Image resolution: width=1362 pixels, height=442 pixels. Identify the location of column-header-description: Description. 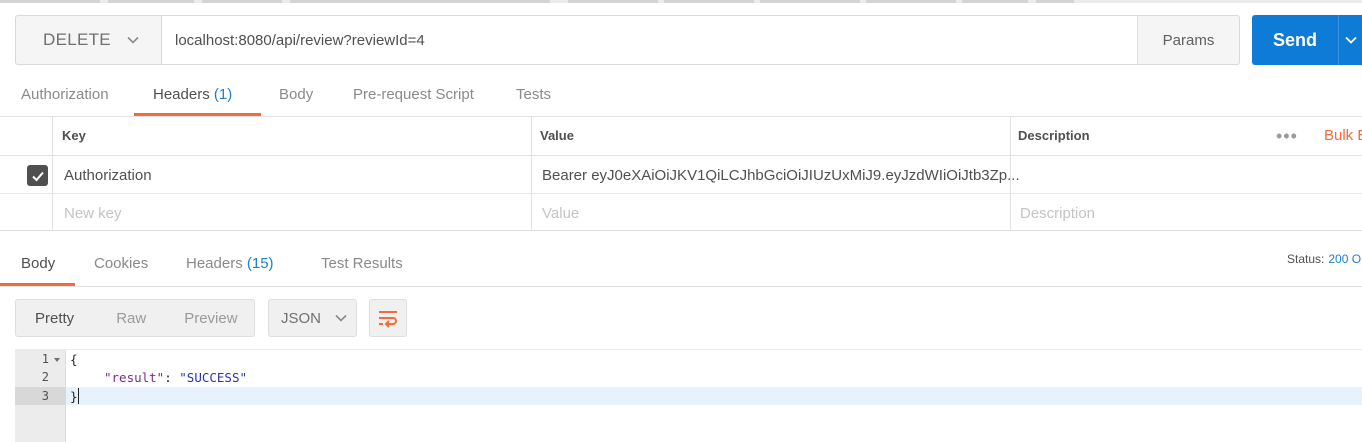
(1054, 135).